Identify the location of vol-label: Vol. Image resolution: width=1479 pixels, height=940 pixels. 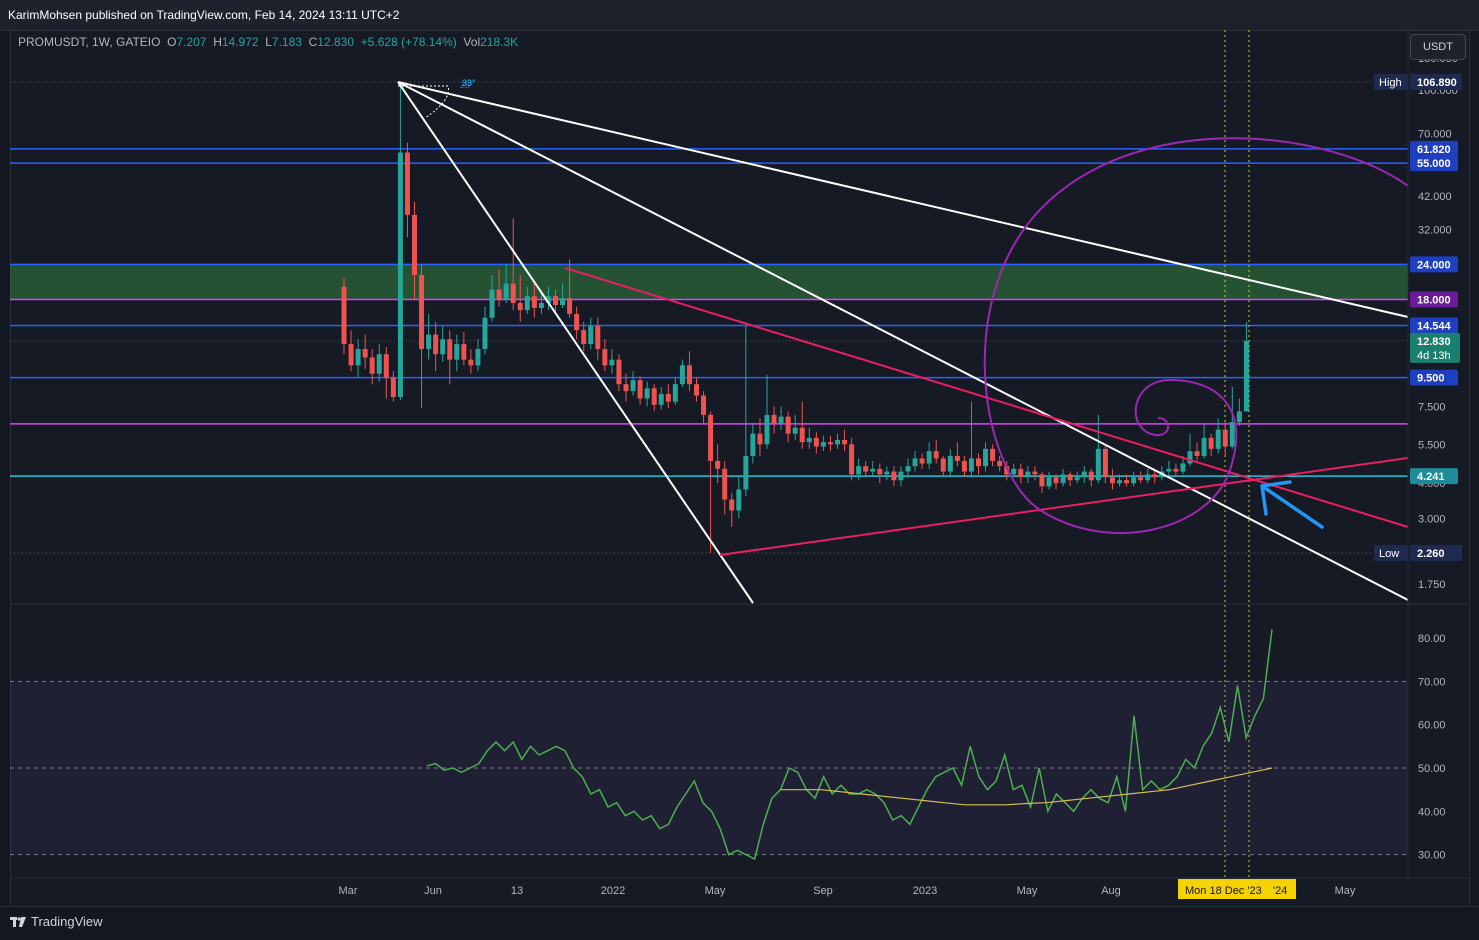
(472, 42).